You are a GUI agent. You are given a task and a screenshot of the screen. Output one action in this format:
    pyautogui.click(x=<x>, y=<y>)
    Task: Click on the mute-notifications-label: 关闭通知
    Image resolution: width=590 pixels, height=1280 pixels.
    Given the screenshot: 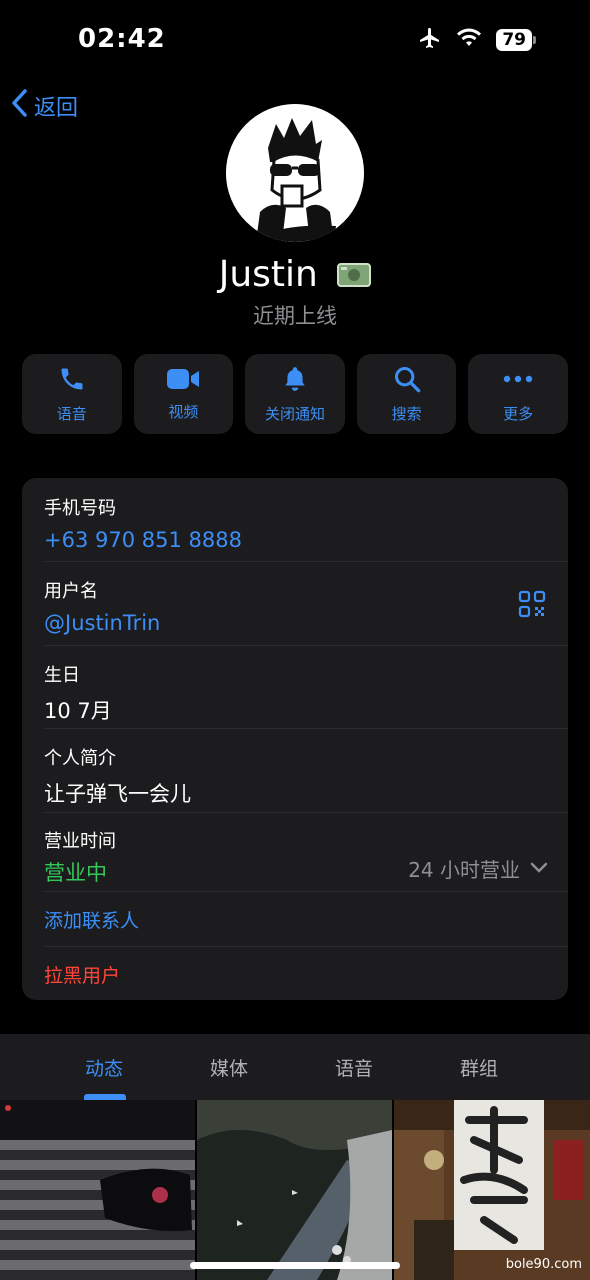 What is the action you would take?
    pyautogui.click(x=294, y=413)
    